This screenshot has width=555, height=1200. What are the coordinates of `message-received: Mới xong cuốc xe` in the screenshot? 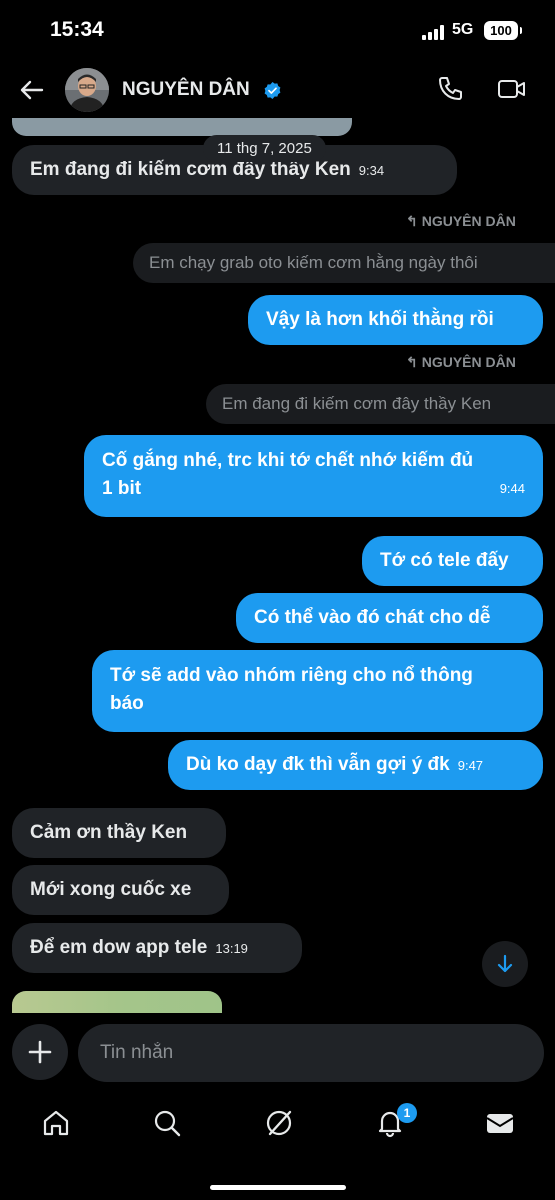 It's located at (120, 890).